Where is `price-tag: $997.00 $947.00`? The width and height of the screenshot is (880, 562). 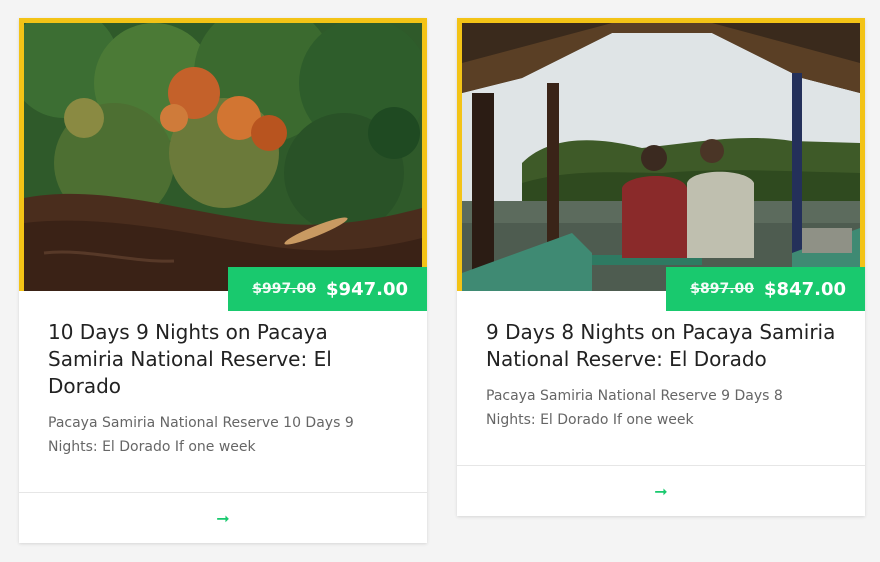 price-tag: $997.00 $947.00 is located at coordinates (327, 289).